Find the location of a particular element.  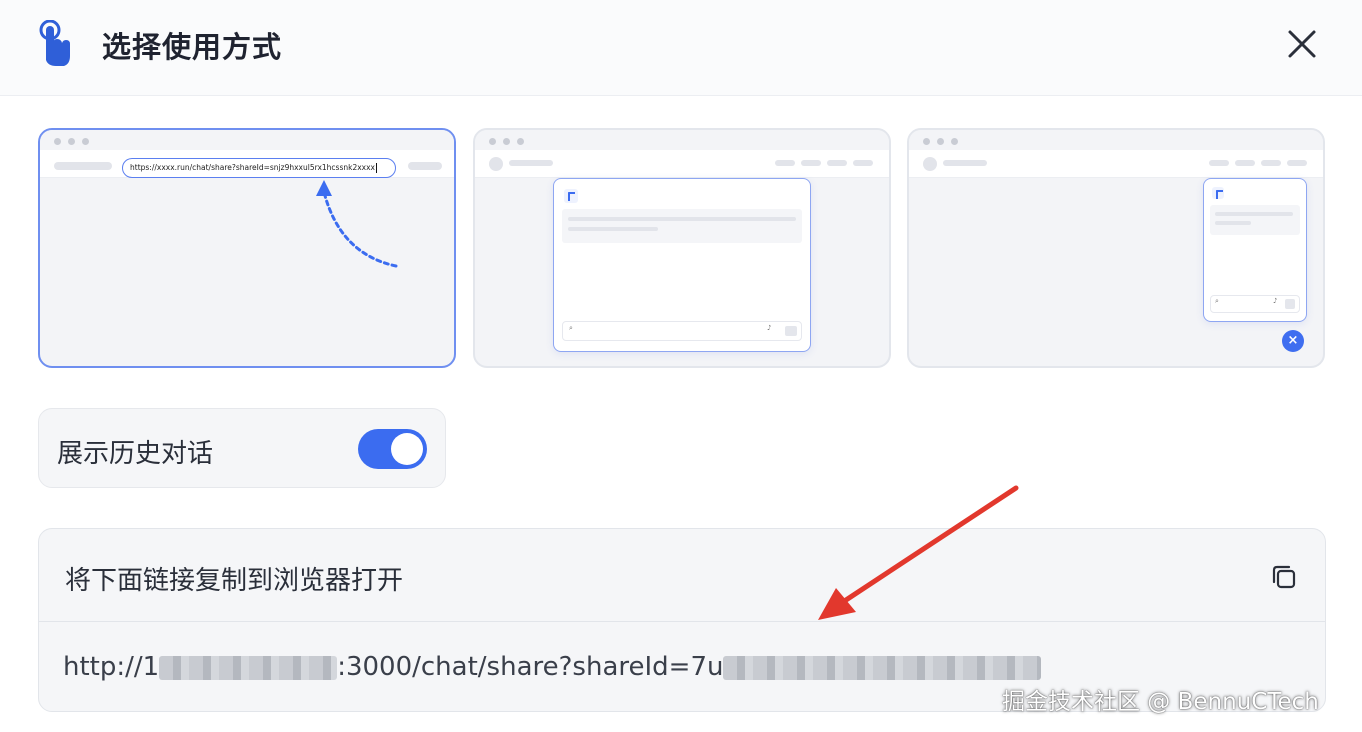

history-toggle-label: 展示历史对话 is located at coordinates (135, 454).